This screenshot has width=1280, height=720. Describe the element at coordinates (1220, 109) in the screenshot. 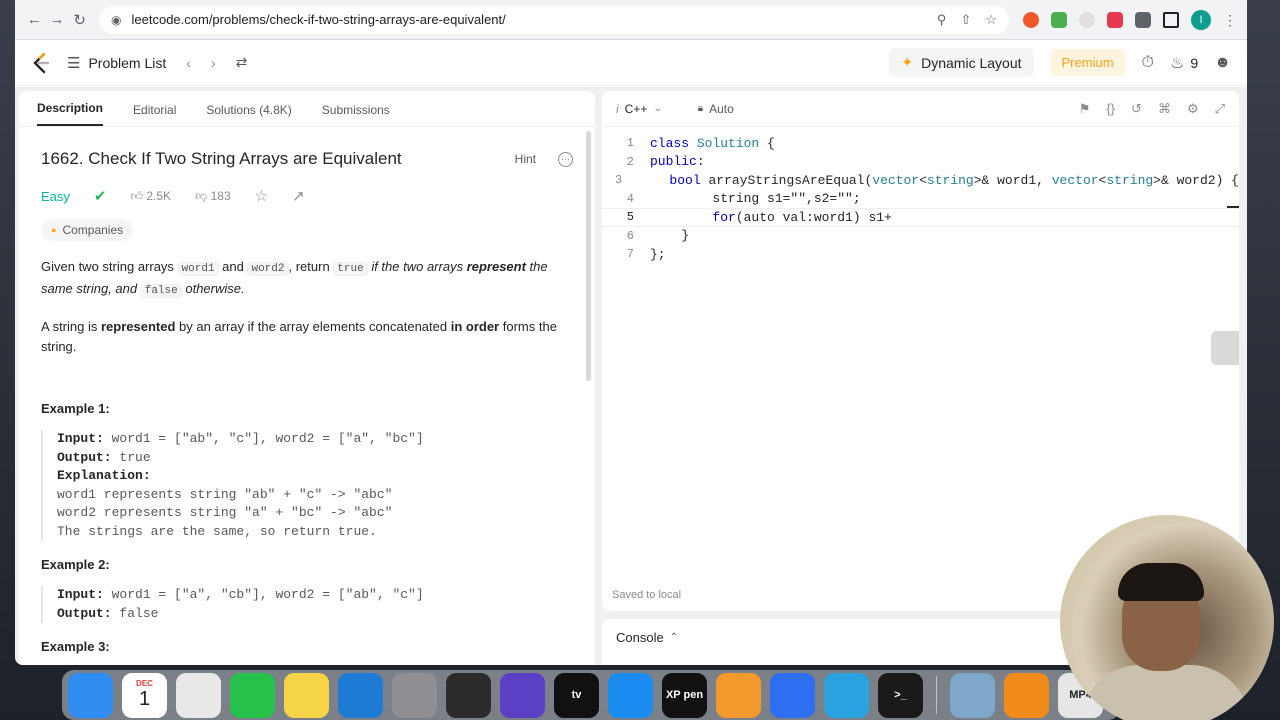

I see `expand-icon: ⤢` at that location.